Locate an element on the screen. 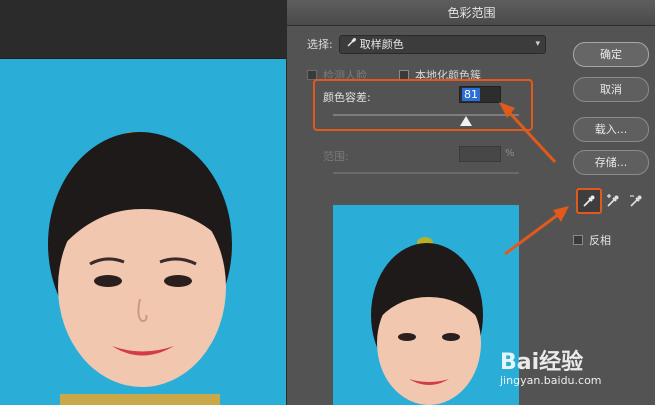 The image size is (655, 405). select-value: 取样颜色 is located at coordinates (381, 44).